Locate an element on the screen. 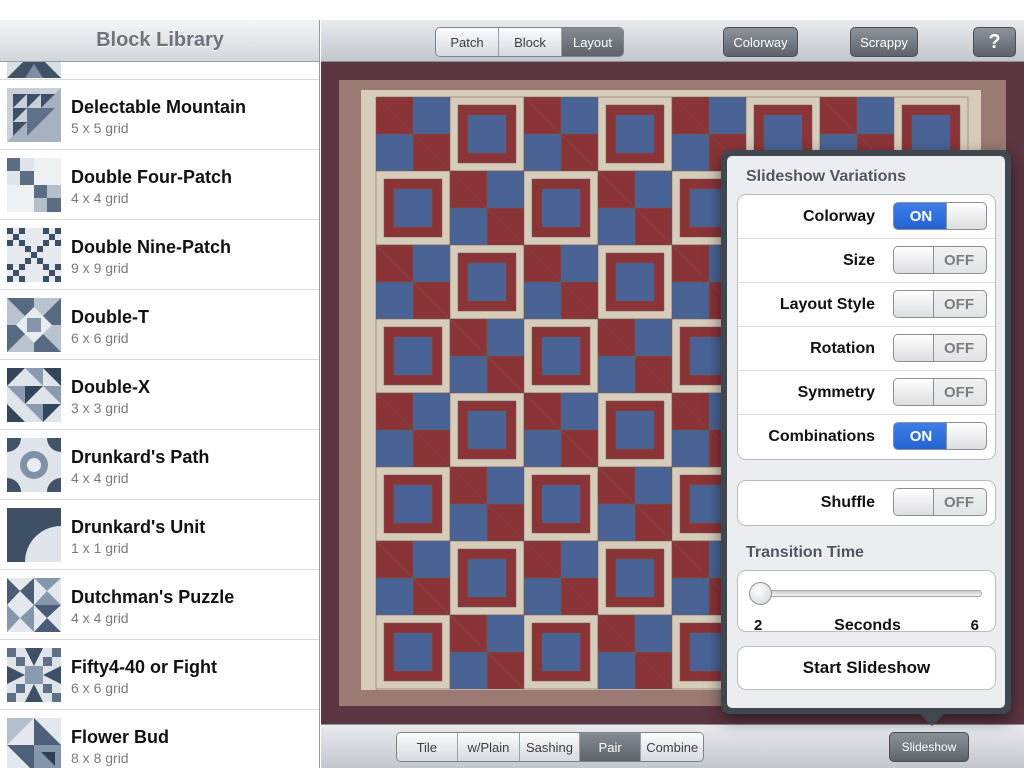 The image size is (1024, 768). list-item-flower-bud: Flower Bud 8 x 8 grid is located at coordinates (159, 739).